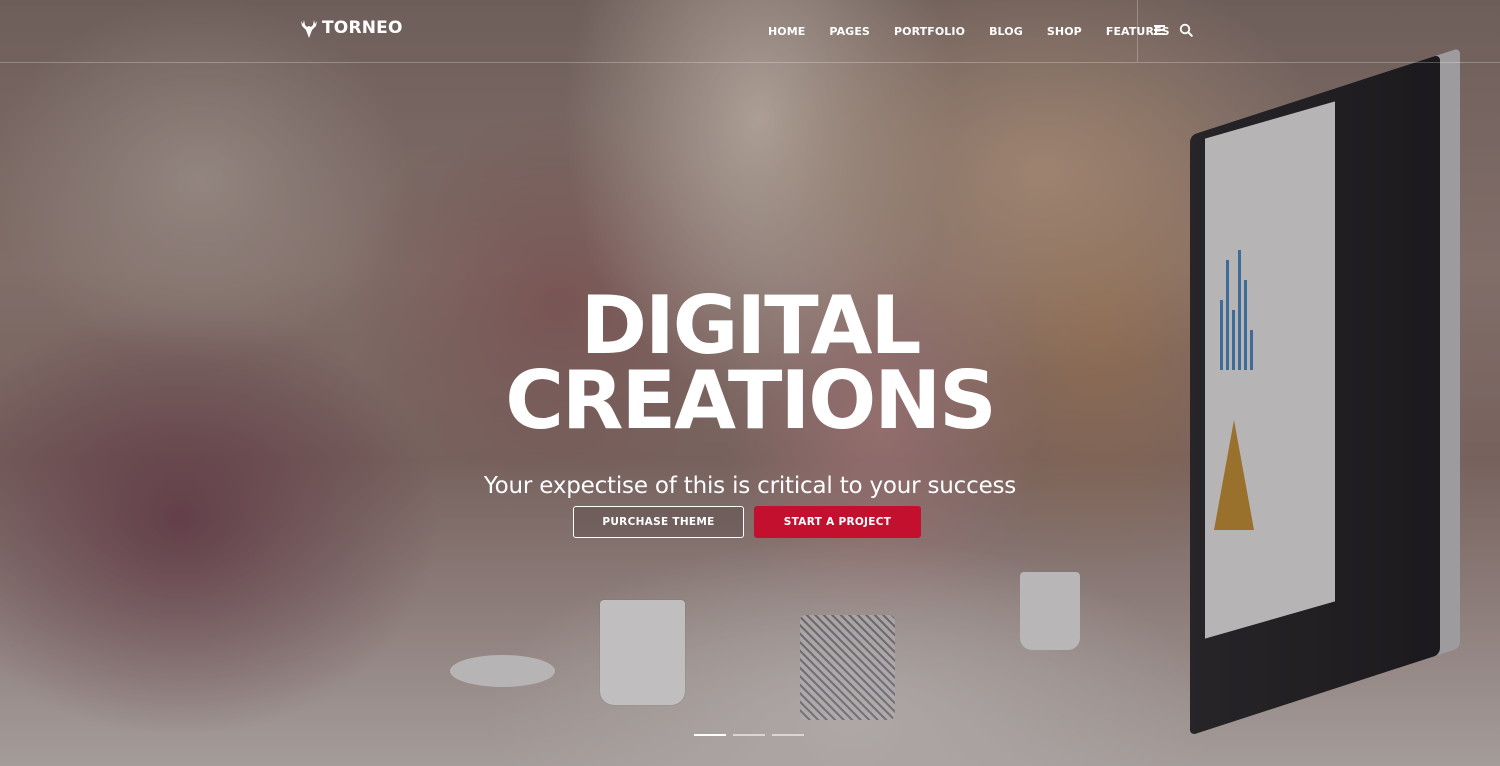 This screenshot has width=1500, height=766. Describe the element at coordinates (1137, 31) in the screenshot. I see `nav-divider` at that location.